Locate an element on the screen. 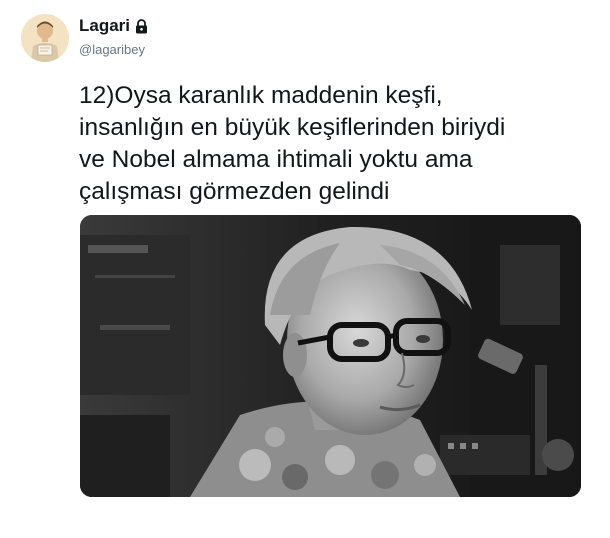 This screenshot has width=610, height=538. author-handle: @lagaribey is located at coordinates (112, 49).